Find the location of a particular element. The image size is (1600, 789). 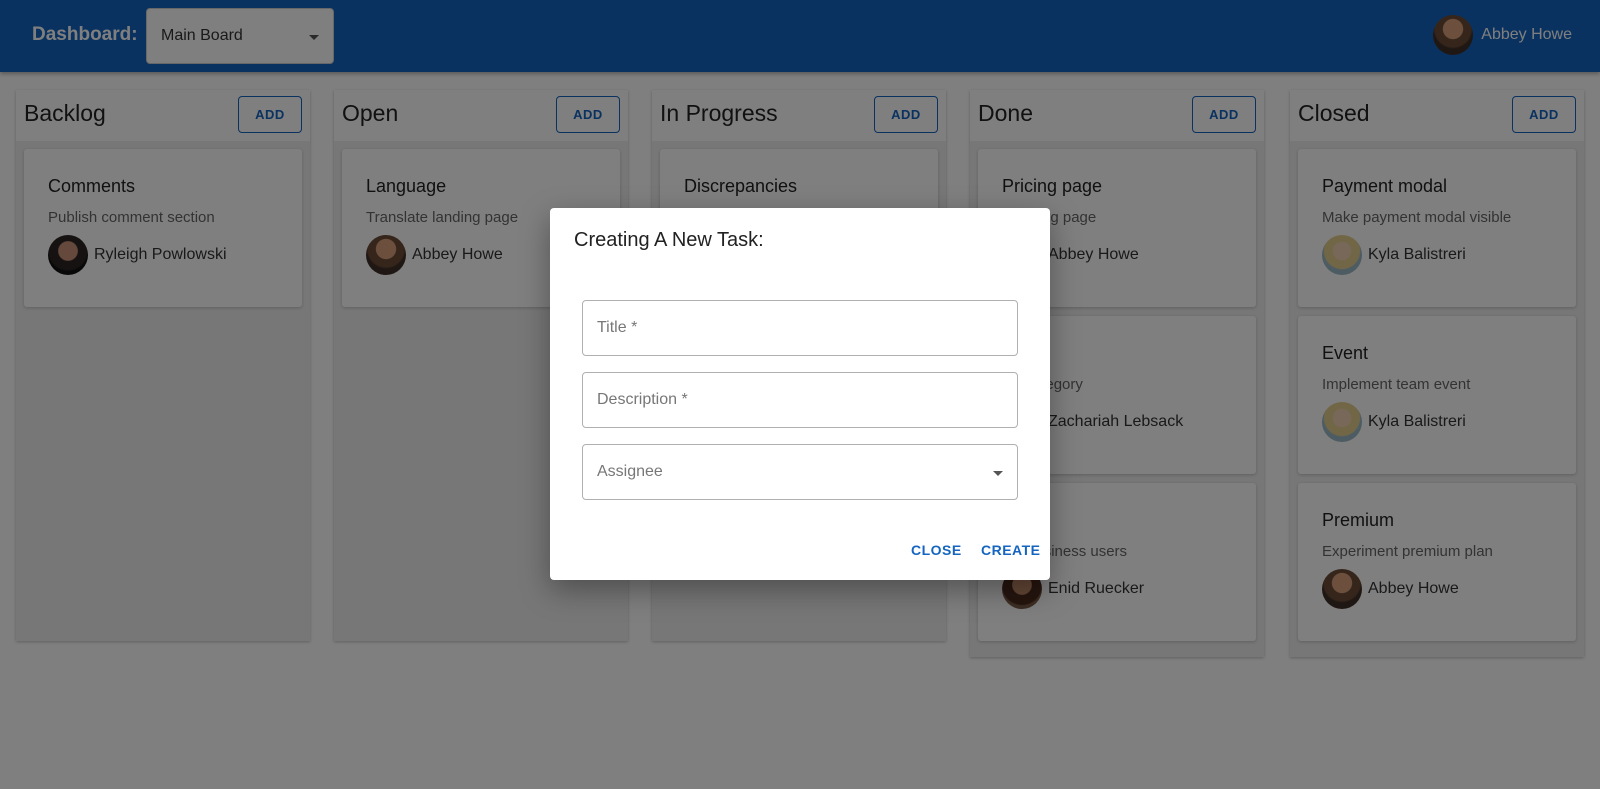

dialog-title: Creating A New Task: is located at coordinates (669, 240).